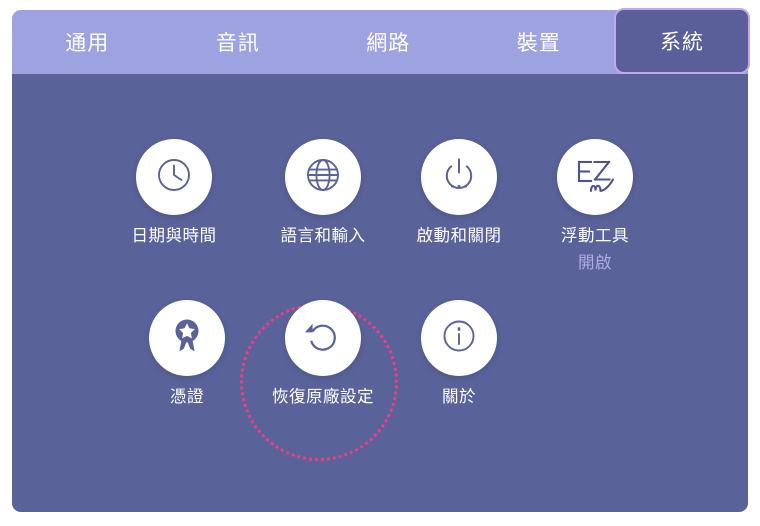 The image size is (760, 526). I want to click on award-icon, so click(187, 338).